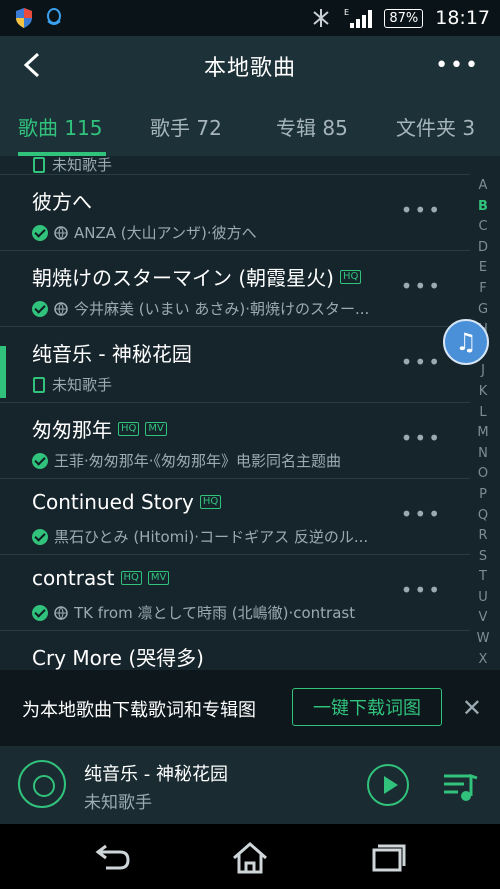  Describe the element at coordinates (346, 12) in the screenshot. I see `svg-text: E` at that location.